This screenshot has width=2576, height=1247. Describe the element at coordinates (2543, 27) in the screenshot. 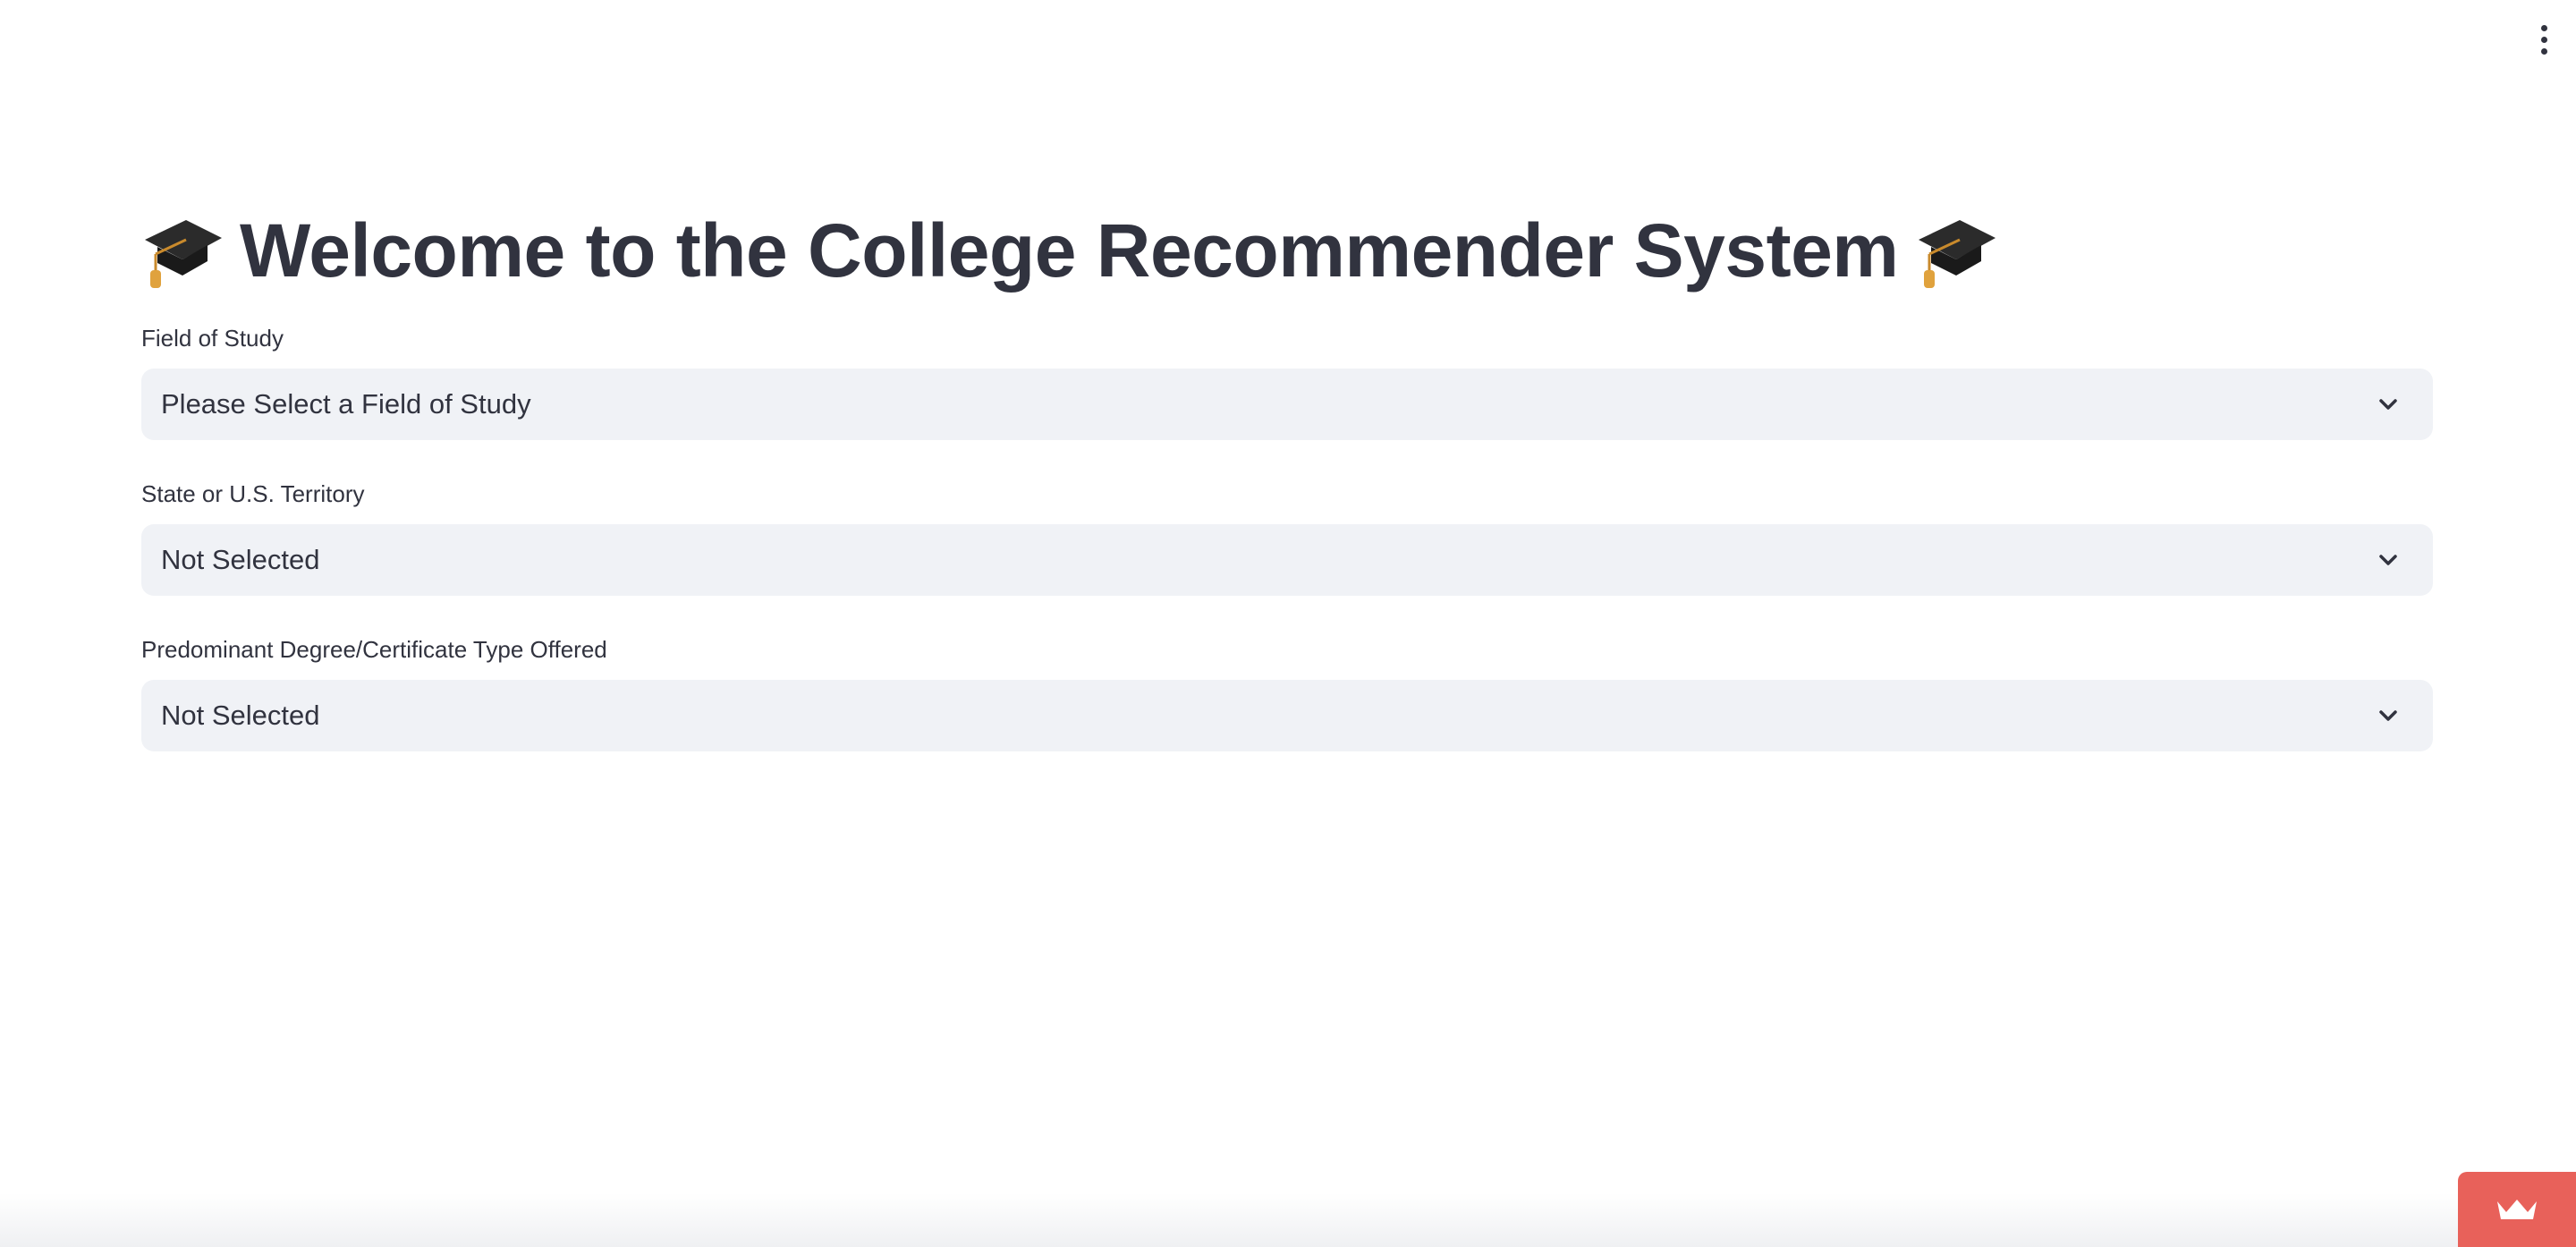

I see `kebab-menu-icon` at that location.